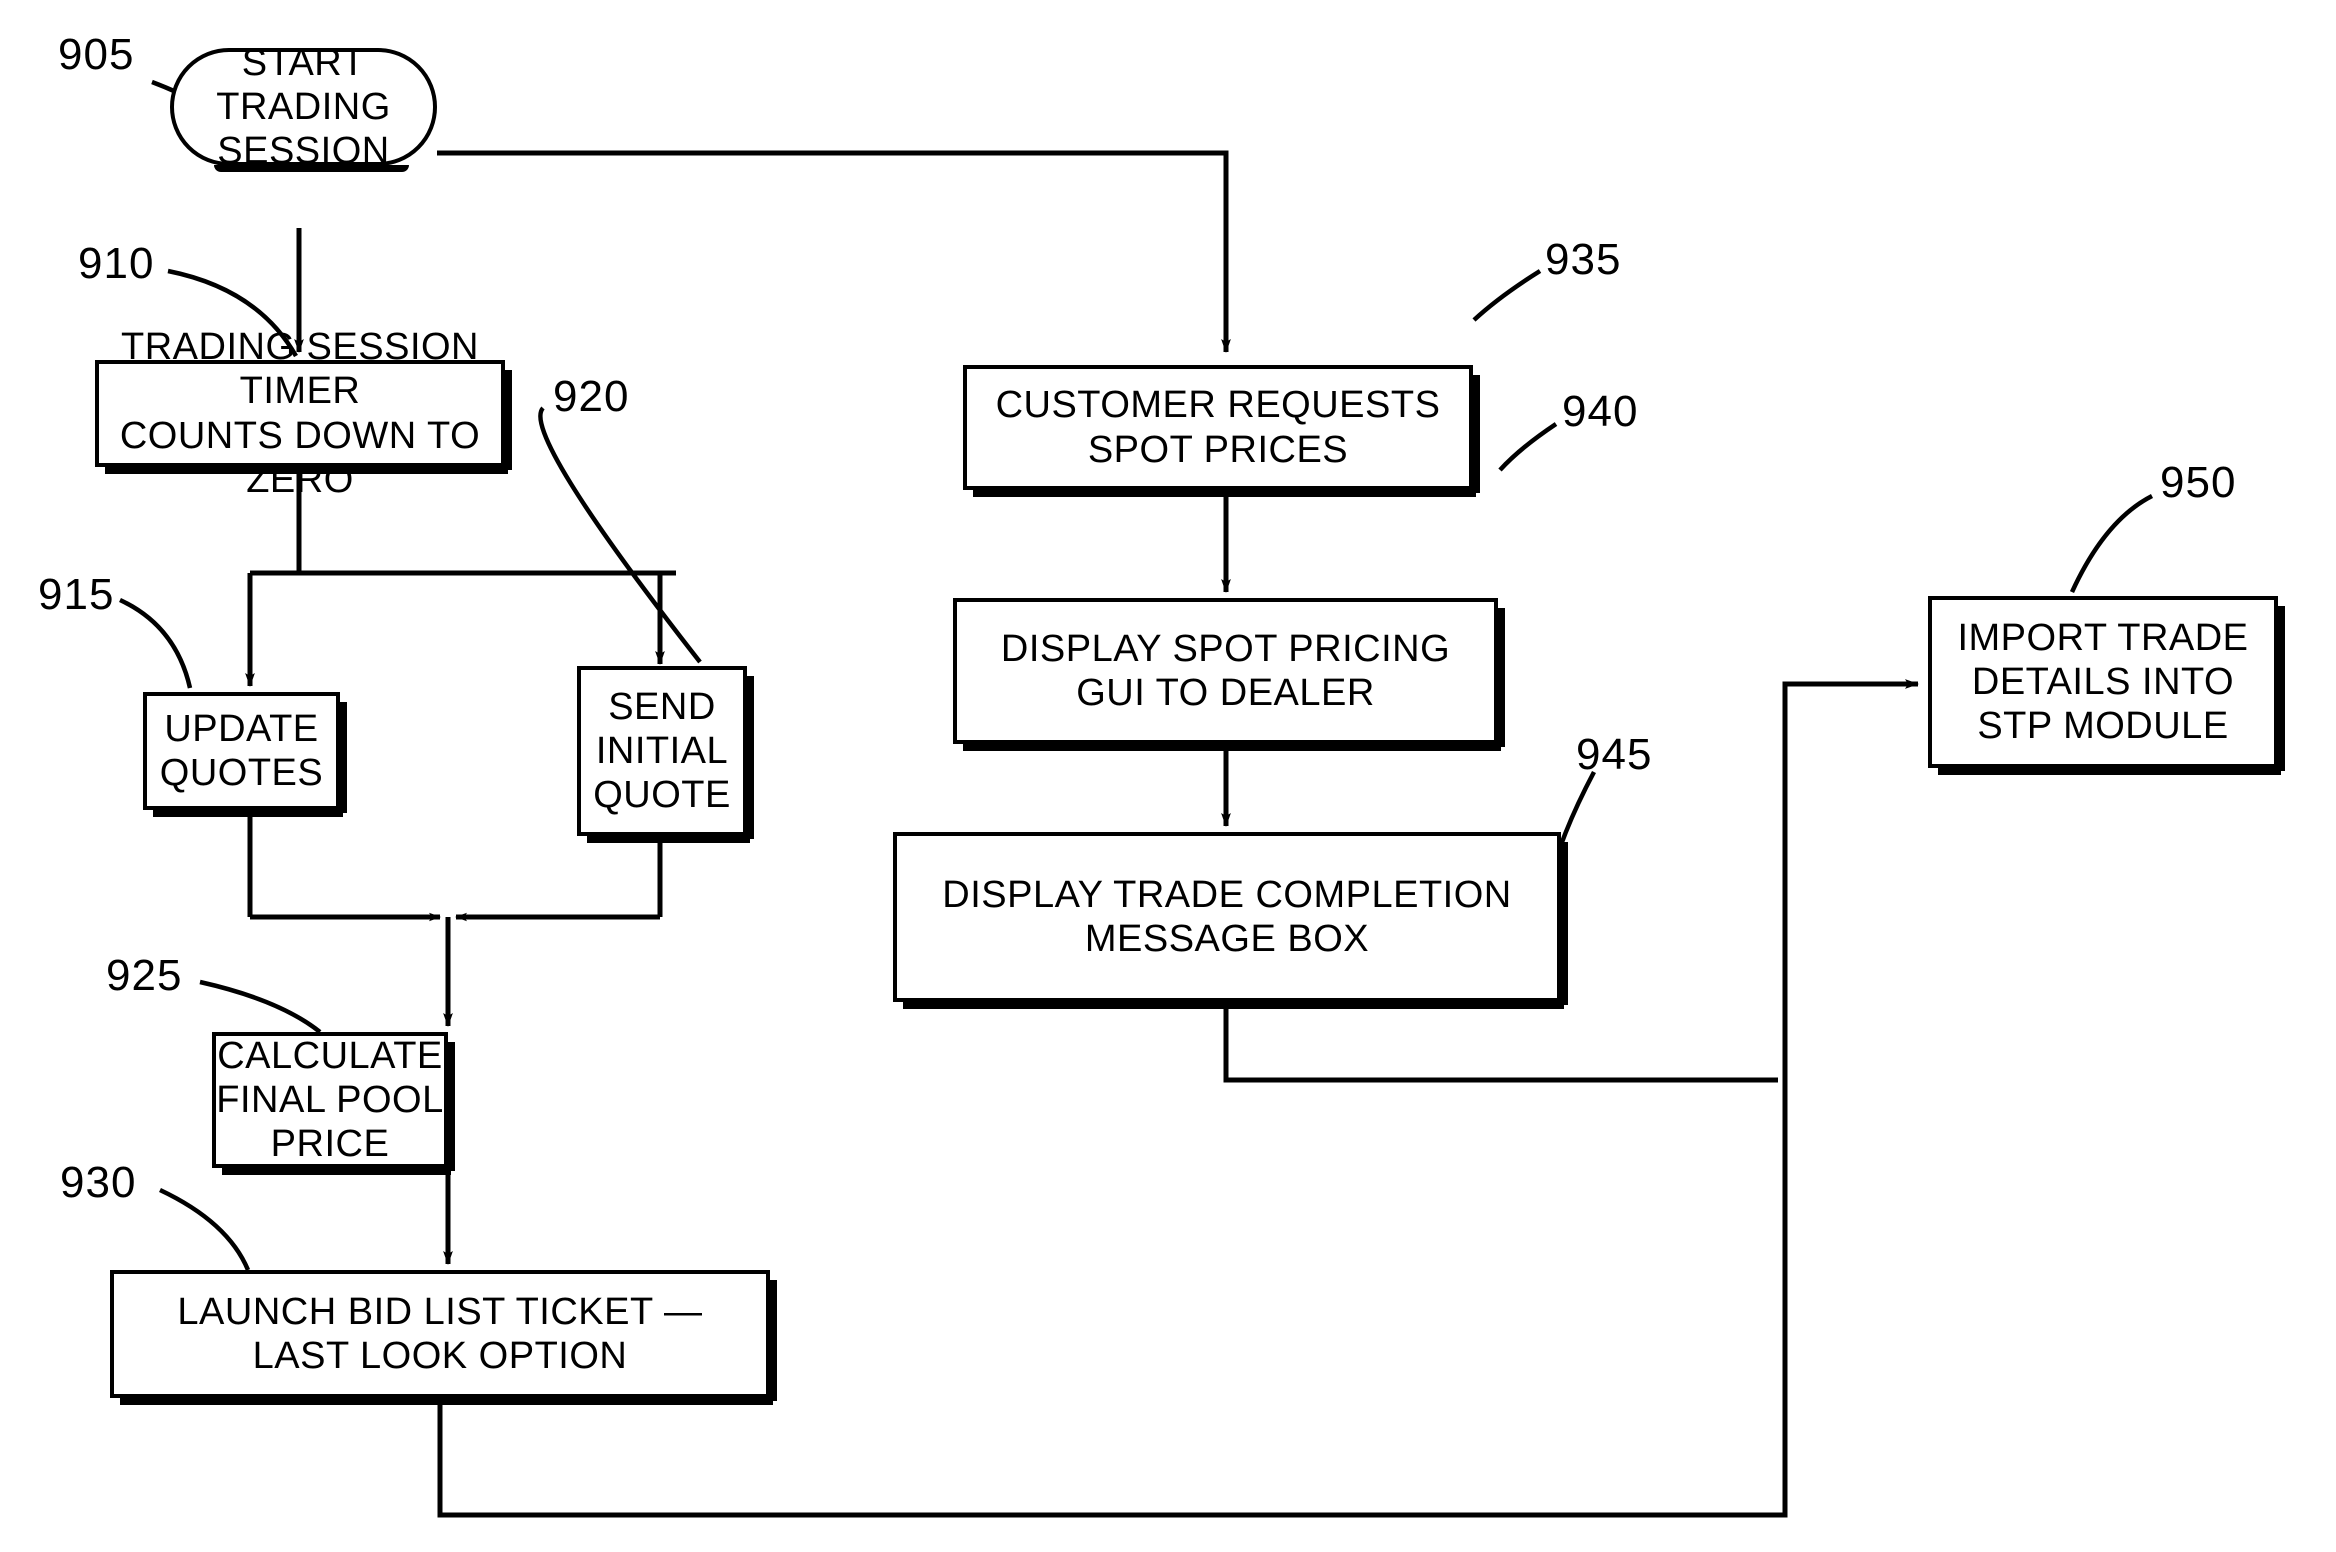 The height and width of the screenshot is (1552, 2336). I want to click on node-customer-requests-spot-prices: CUSTOMER REQUESTS SPOT PRICES, so click(1221, 431).